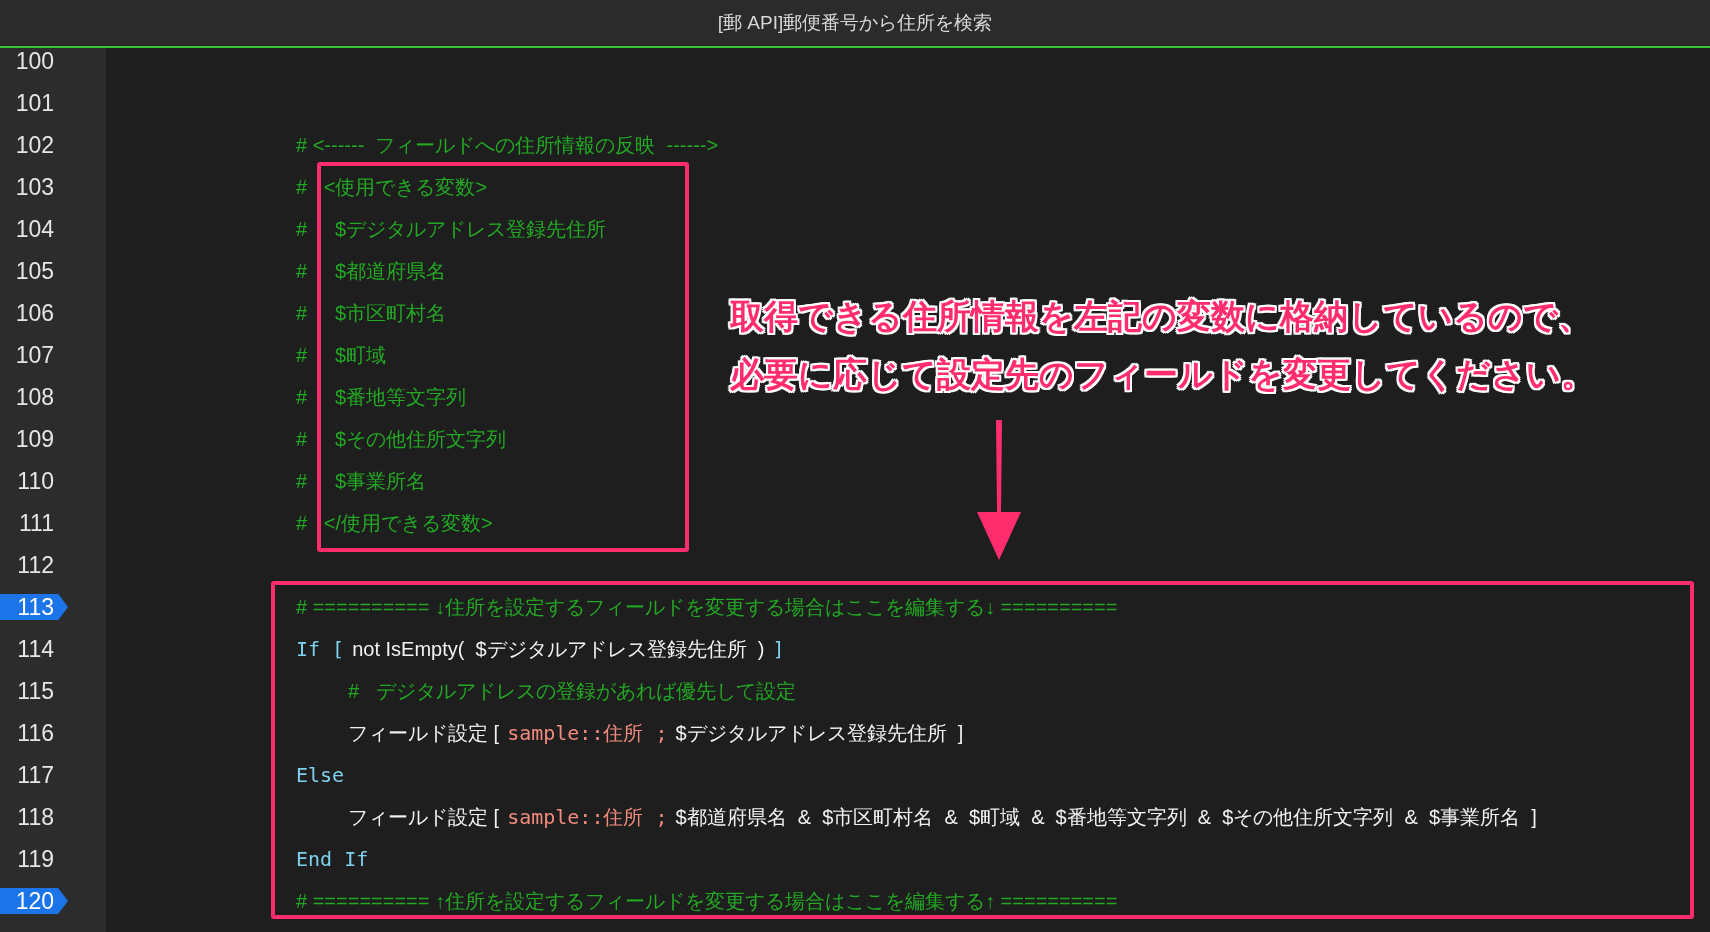  Describe the element at coordinates (999, 490) in the screenshot. I see `down-arrow-icon` at that location.